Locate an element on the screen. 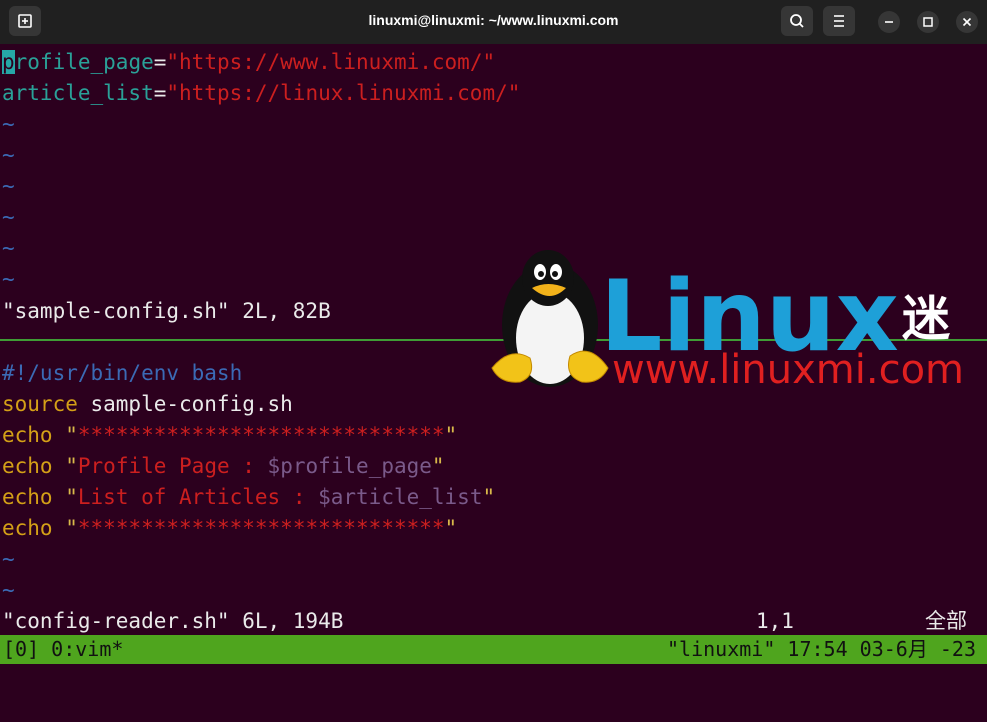 This screenshot has height=722, width=987. scroll-indicator: 全部 is located at coordinates (946, 621).